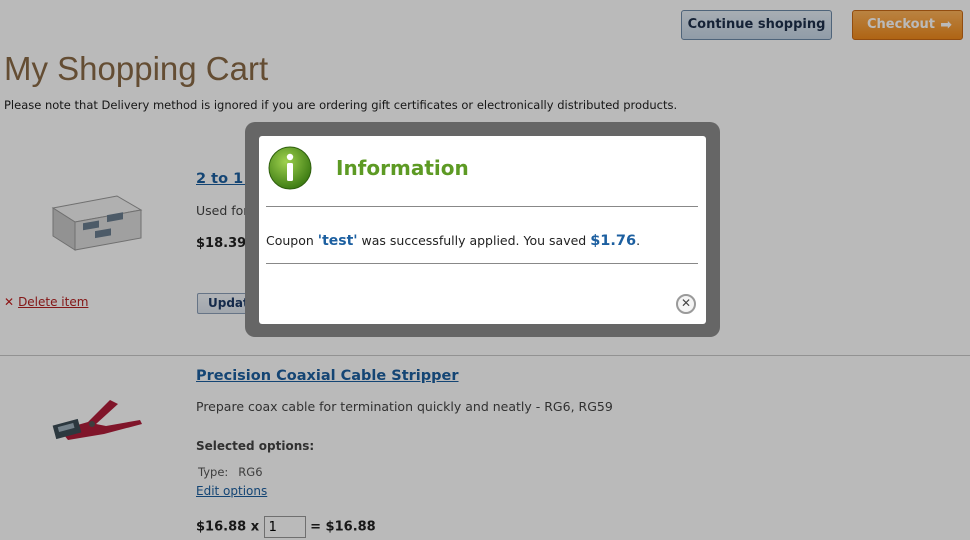 The height and width of the screenshot is (540, 970). I want to click on info-icon, so click(290, 168).